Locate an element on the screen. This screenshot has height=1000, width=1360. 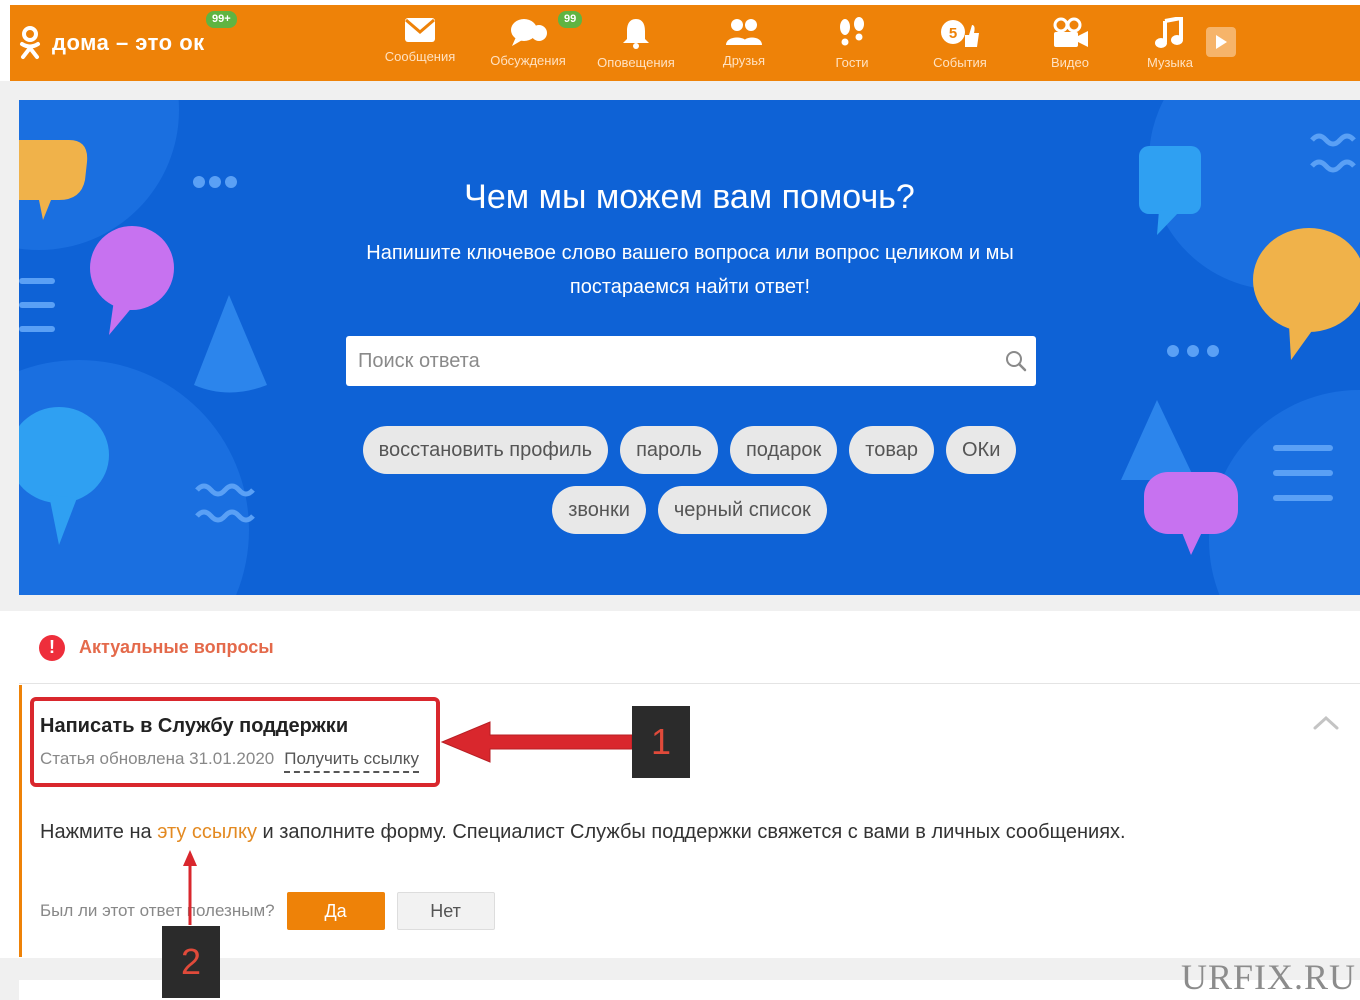
music-play-button is located at coordinates (1221, 42).